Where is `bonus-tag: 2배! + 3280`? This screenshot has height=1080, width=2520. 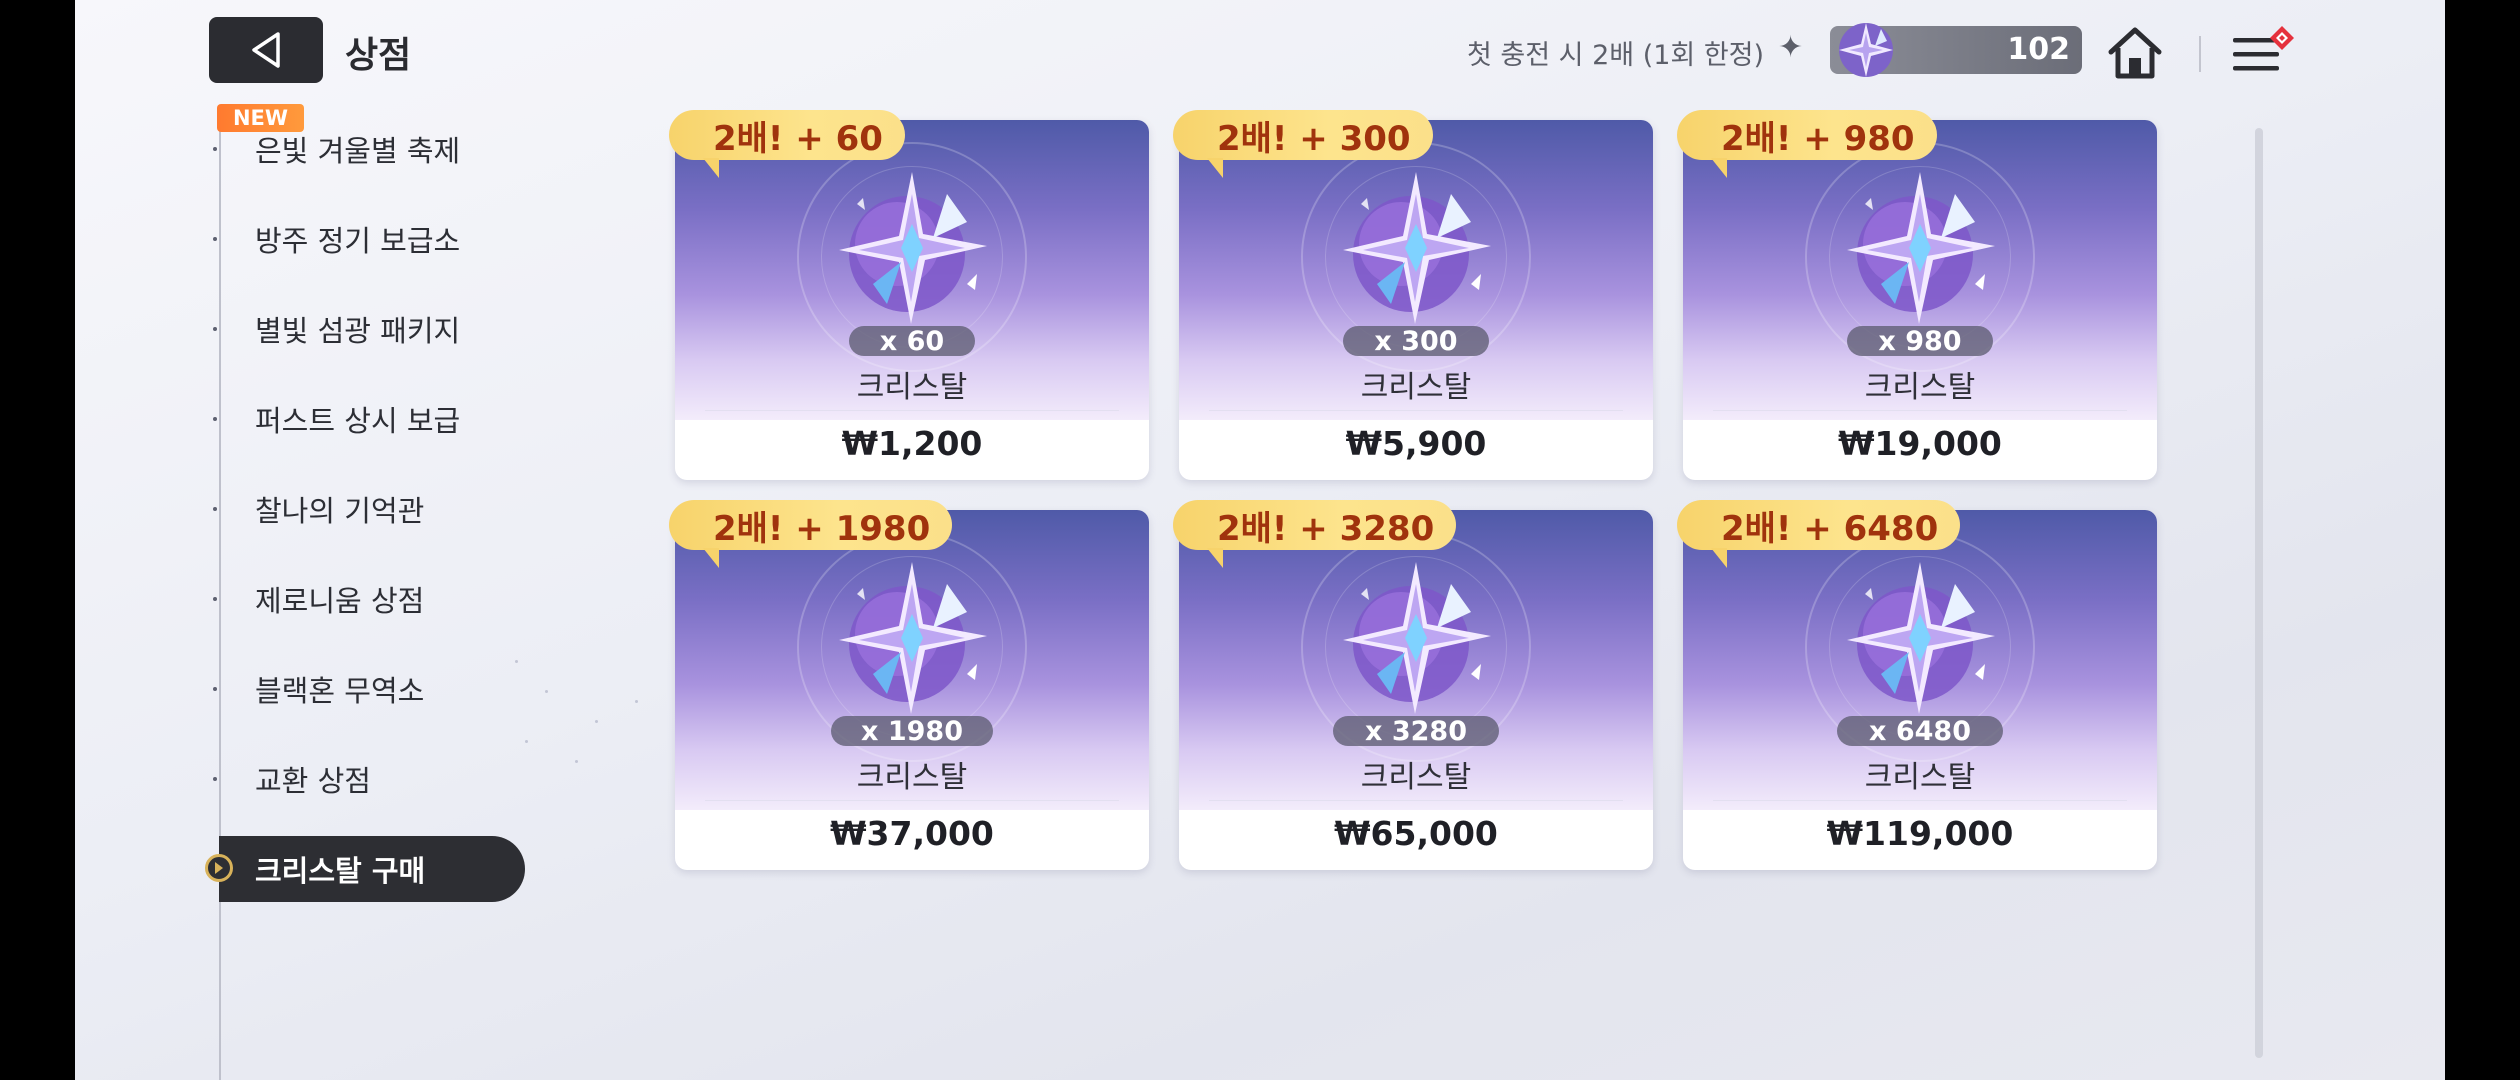
bonus-tag: 2배! + 3280 is located at coordinates (1315, 525).